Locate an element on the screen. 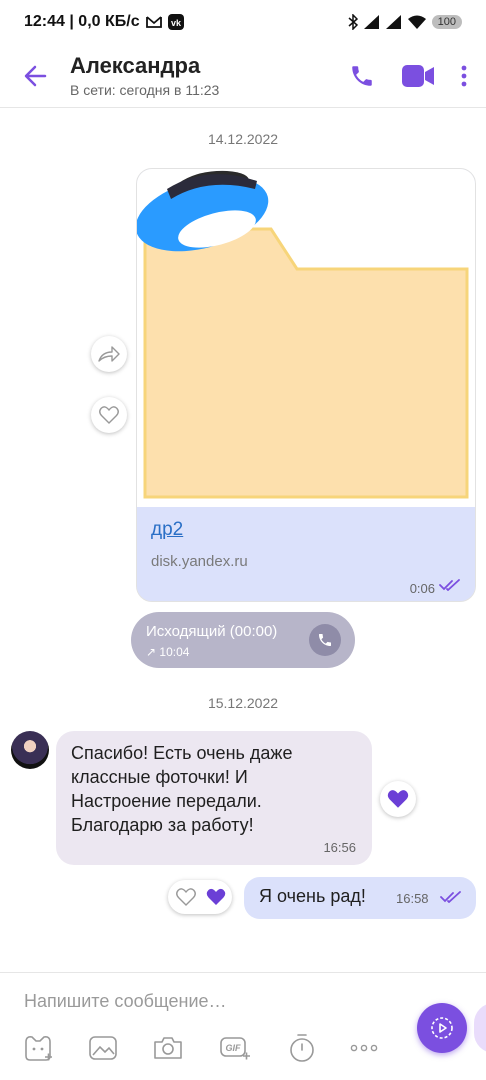  back-arrow-icon is located at coordinates (35, 75).